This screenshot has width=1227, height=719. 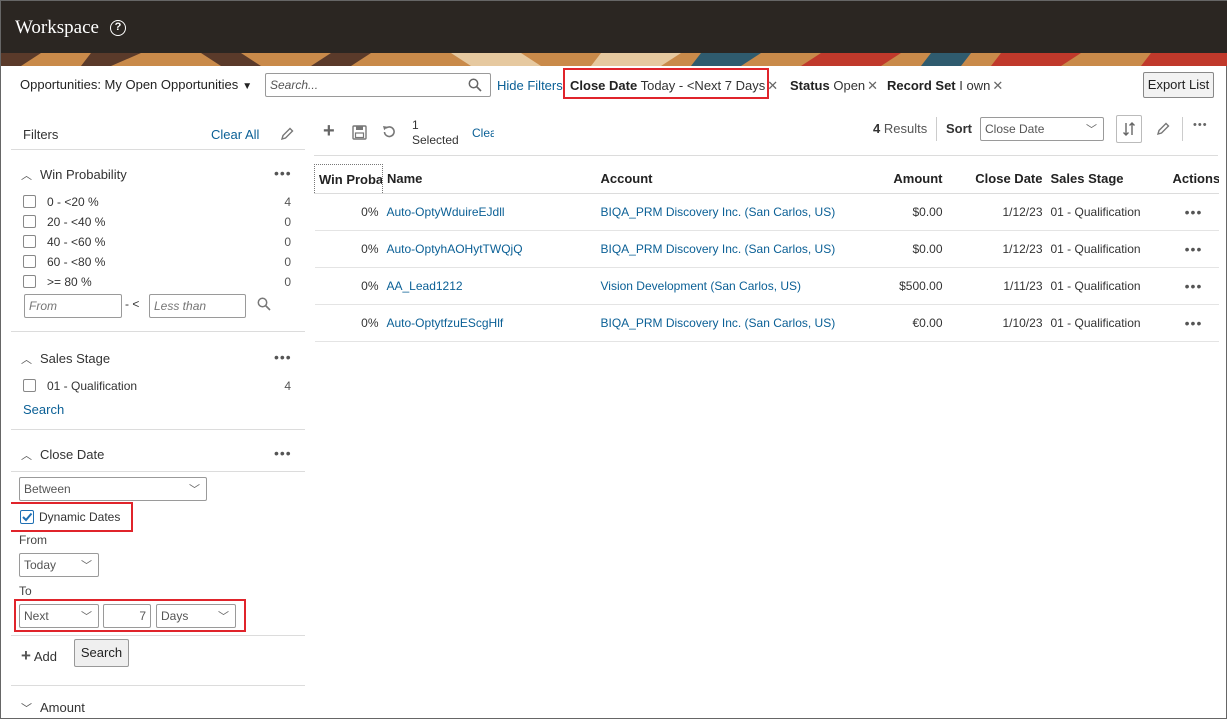 What do you see at coordinates (666, 83) in the screenshot?
I see `highlight-box` at bounding box center [666, 83].